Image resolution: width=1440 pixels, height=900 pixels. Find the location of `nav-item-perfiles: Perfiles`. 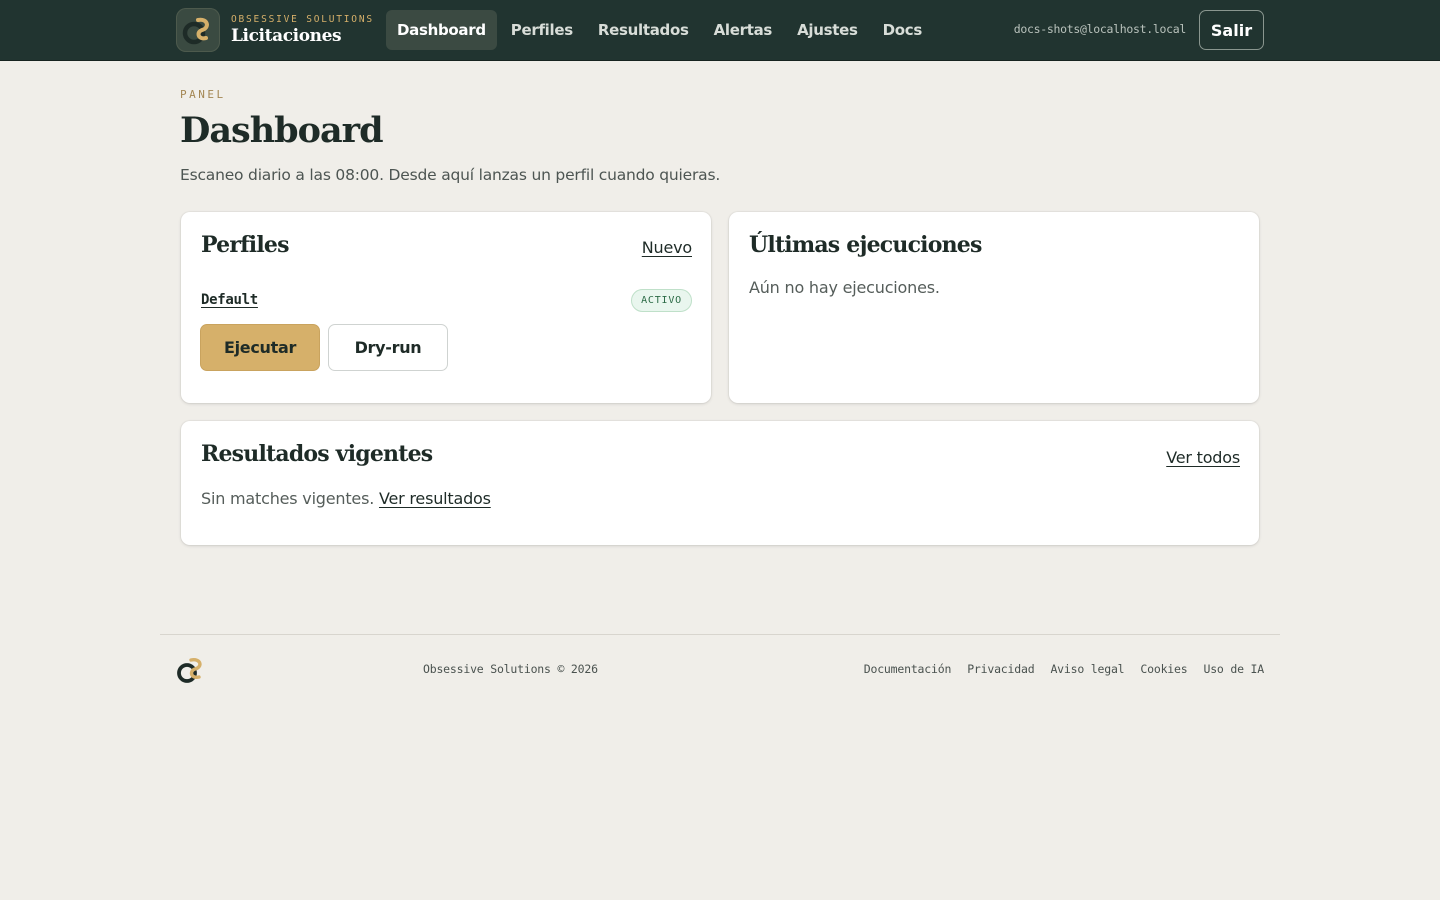

nav-item-perfiles: Perfiles is located at coordinates (542, 30).